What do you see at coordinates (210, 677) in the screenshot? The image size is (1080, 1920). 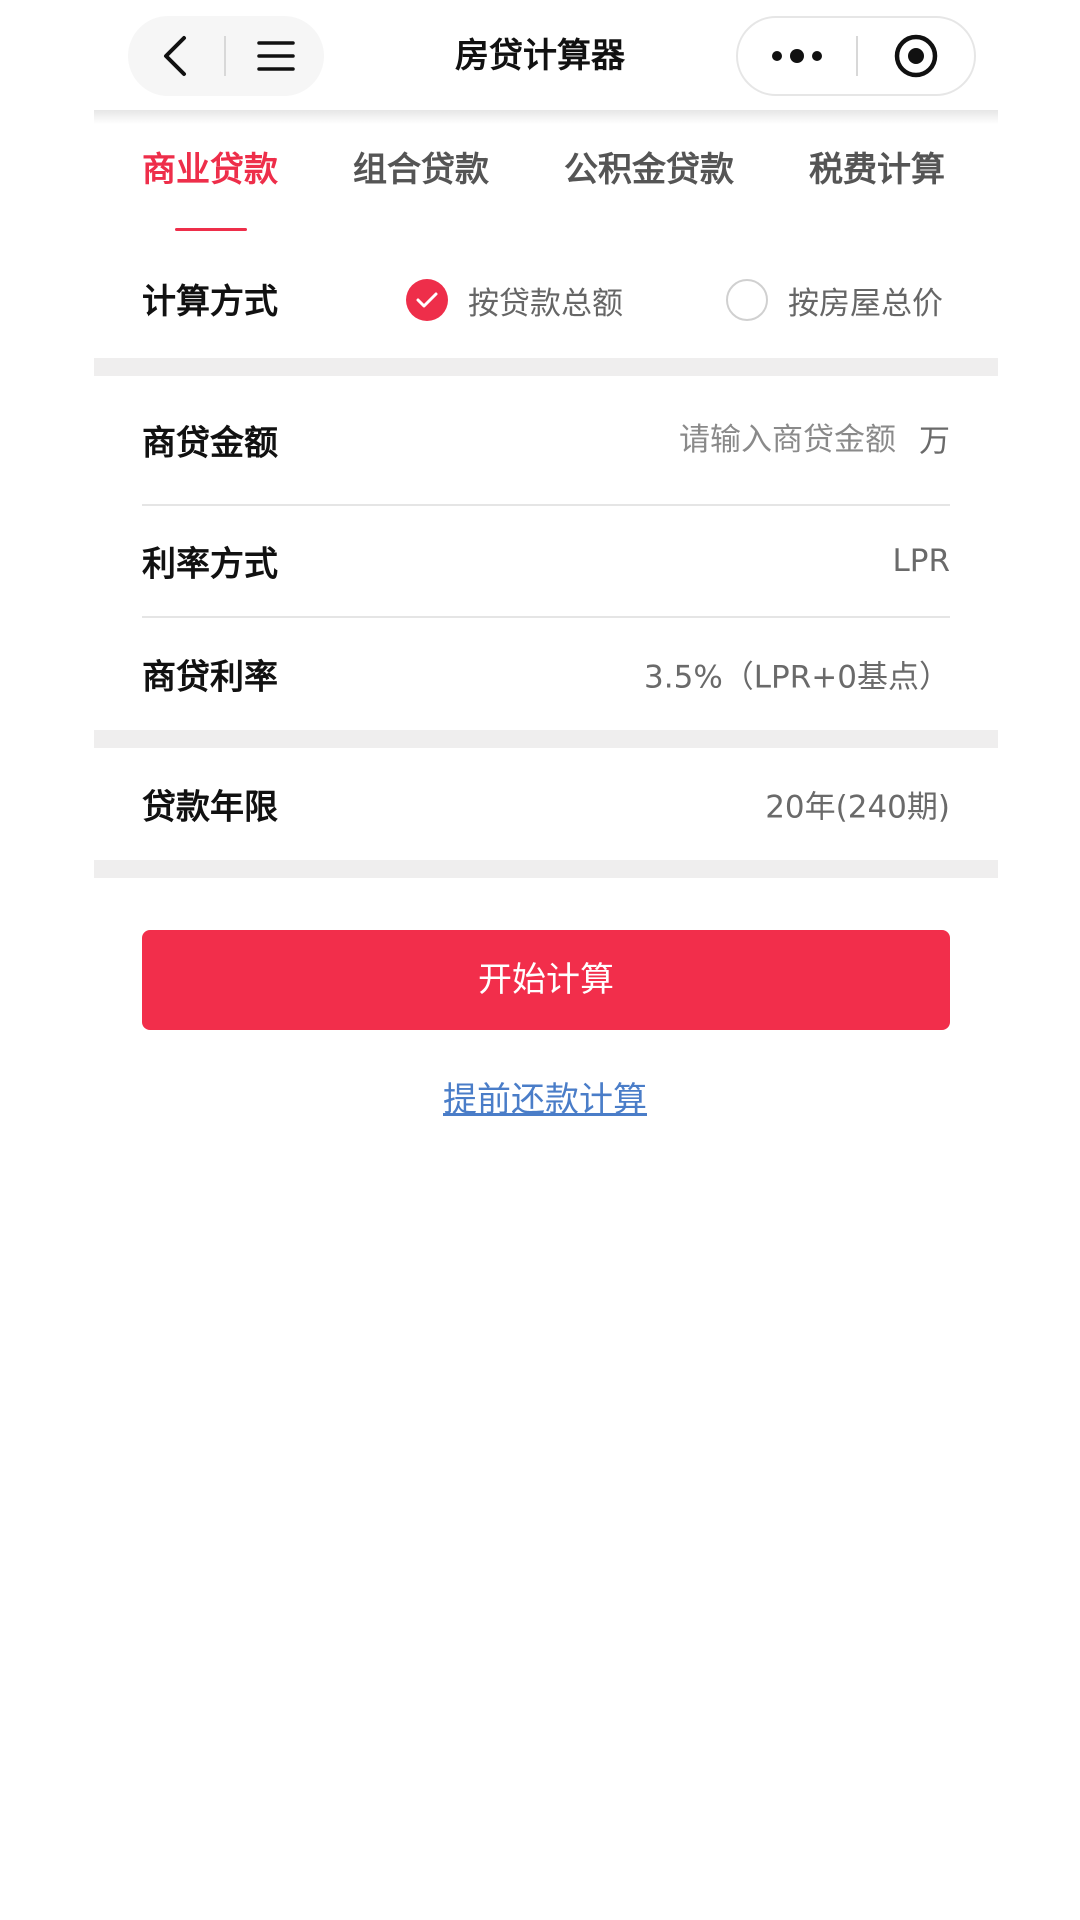 I see `commercial-rate-label: 商贷利率` at bounding box center [210, 677].